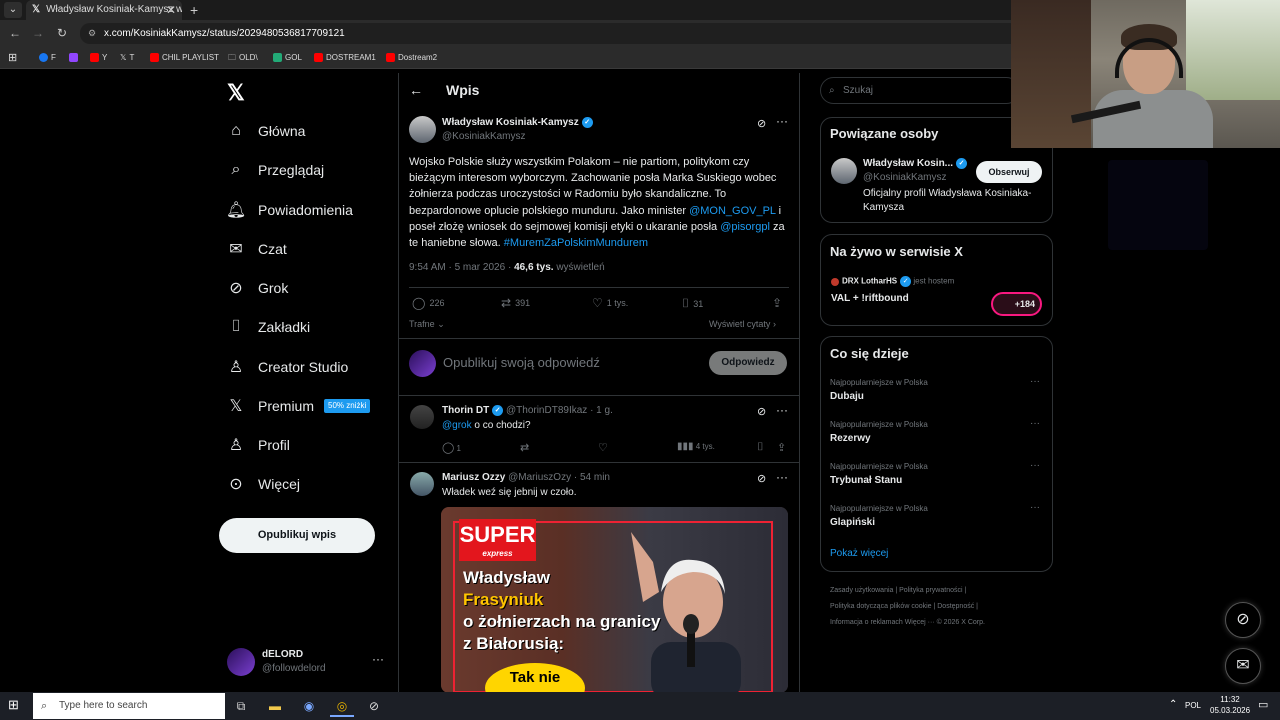 The width and height of the screenshot is (1280, 720). What do you see at coordinates (75, 58) in the screenshot?
I see `bookmark-twitch` at bounding box center [75, 58].